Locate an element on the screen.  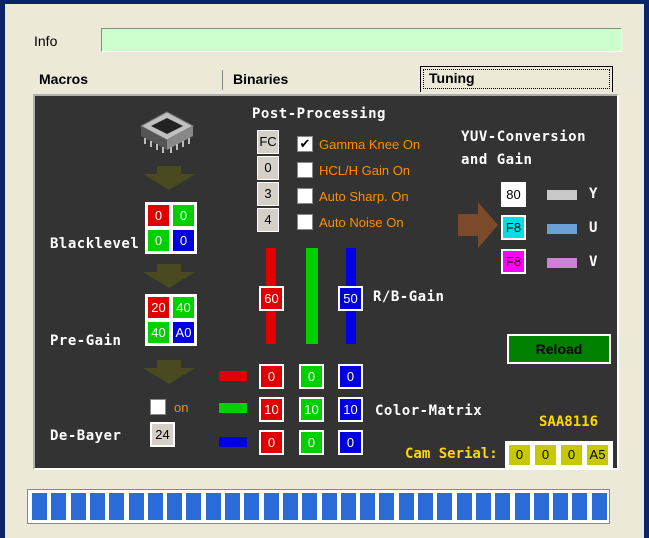
cam-serial-byte: A5 is located at coordinates (597, 455).